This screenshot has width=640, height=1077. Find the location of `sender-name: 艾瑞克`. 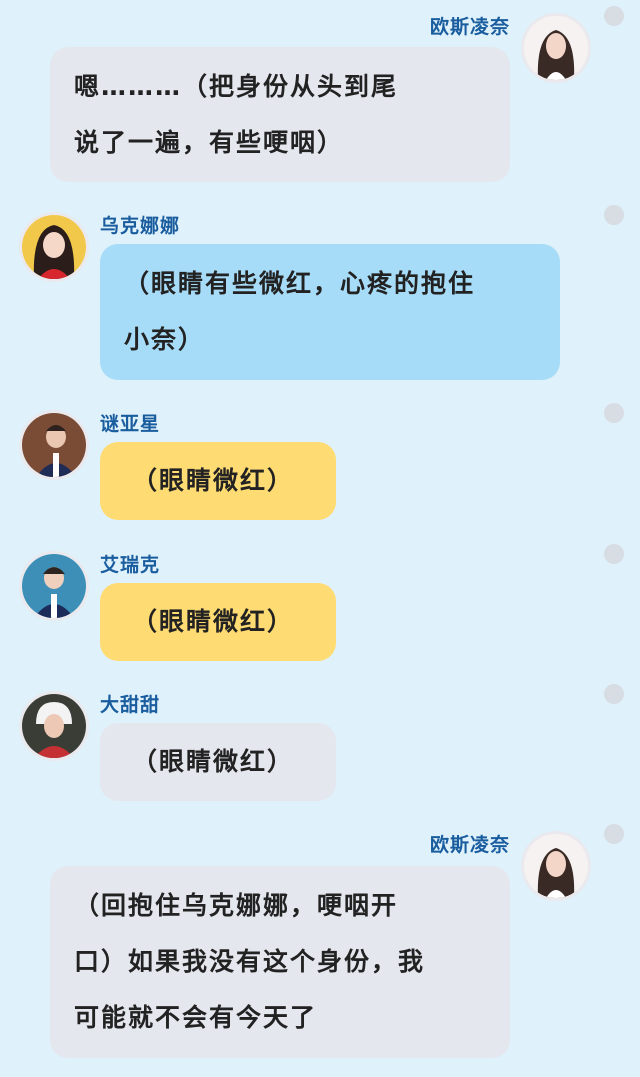

sender-name: 艾瑞克 is located at coordinates (130, 565).